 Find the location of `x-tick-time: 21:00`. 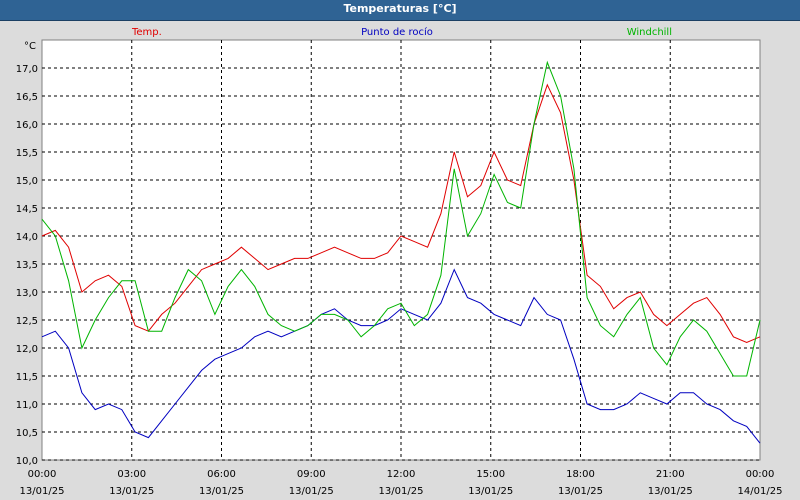

x-tick-time: 21:00 is located at coordinates (670, 474).